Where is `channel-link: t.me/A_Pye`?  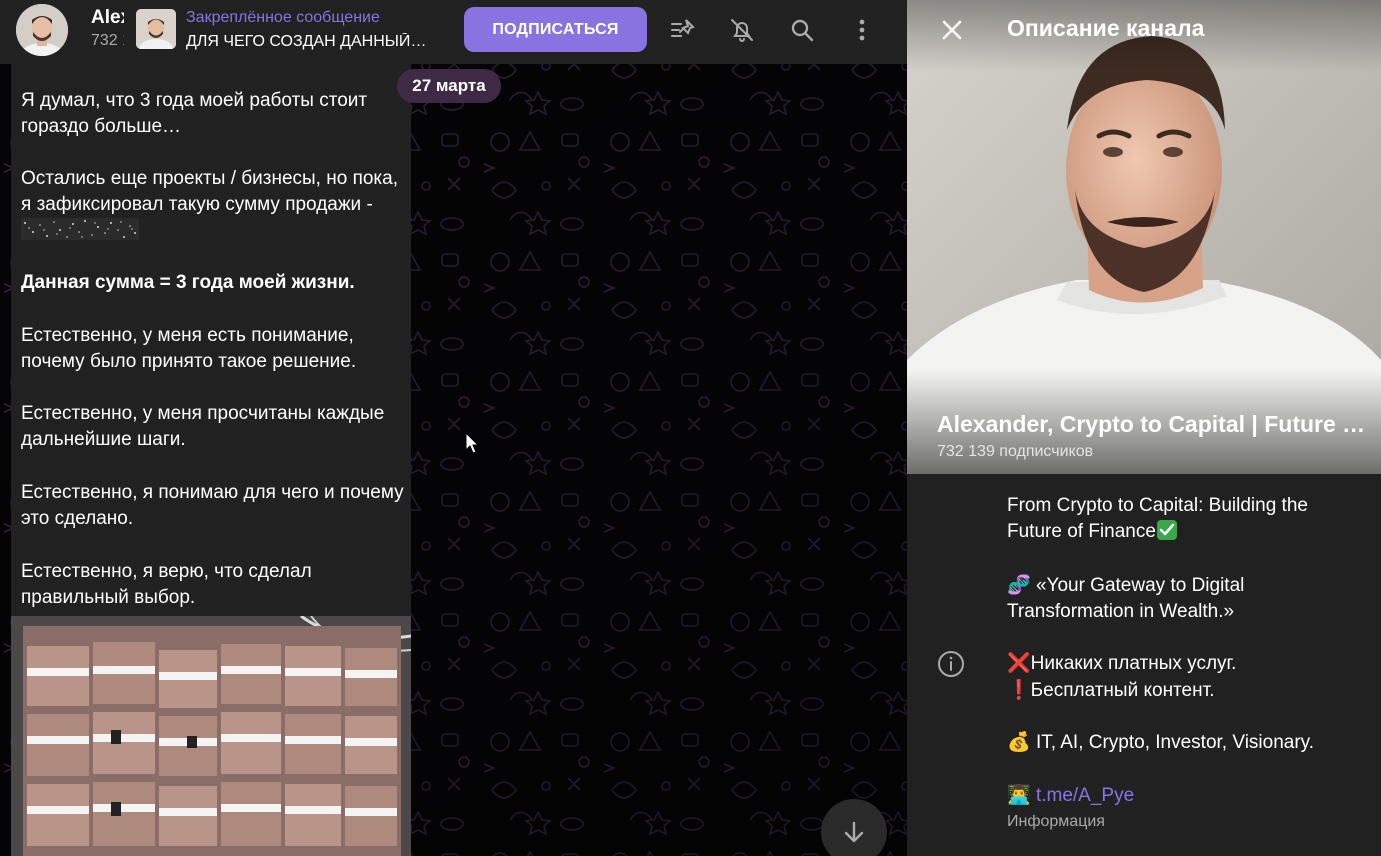 channel-link: t.me/A_Pye is located at coordinates (1085, 795).